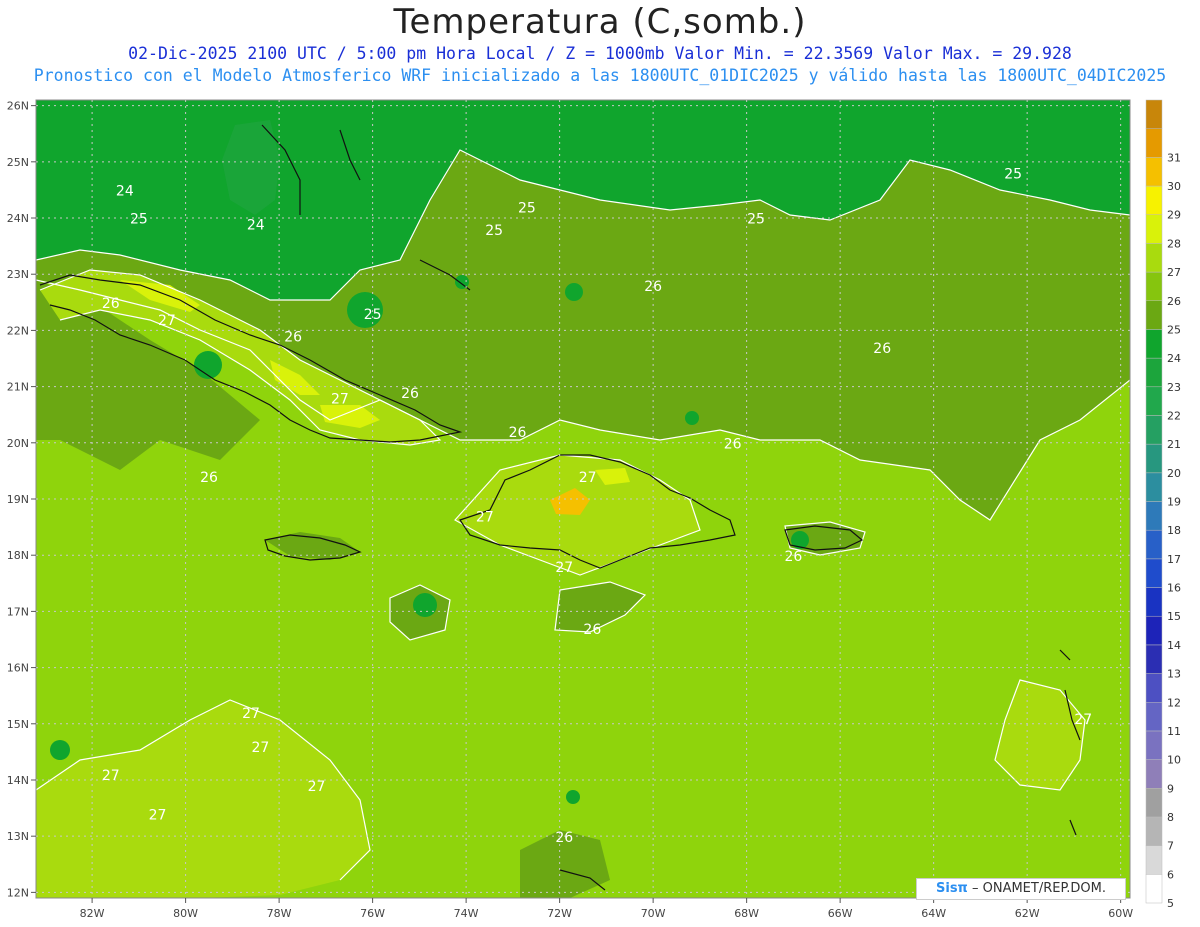 The image size is (1200, 927). What do you see at coordinates (1170, 903) in the screenshot?
I see `colorbar-label: 5` at bounding box center [1170, 903].